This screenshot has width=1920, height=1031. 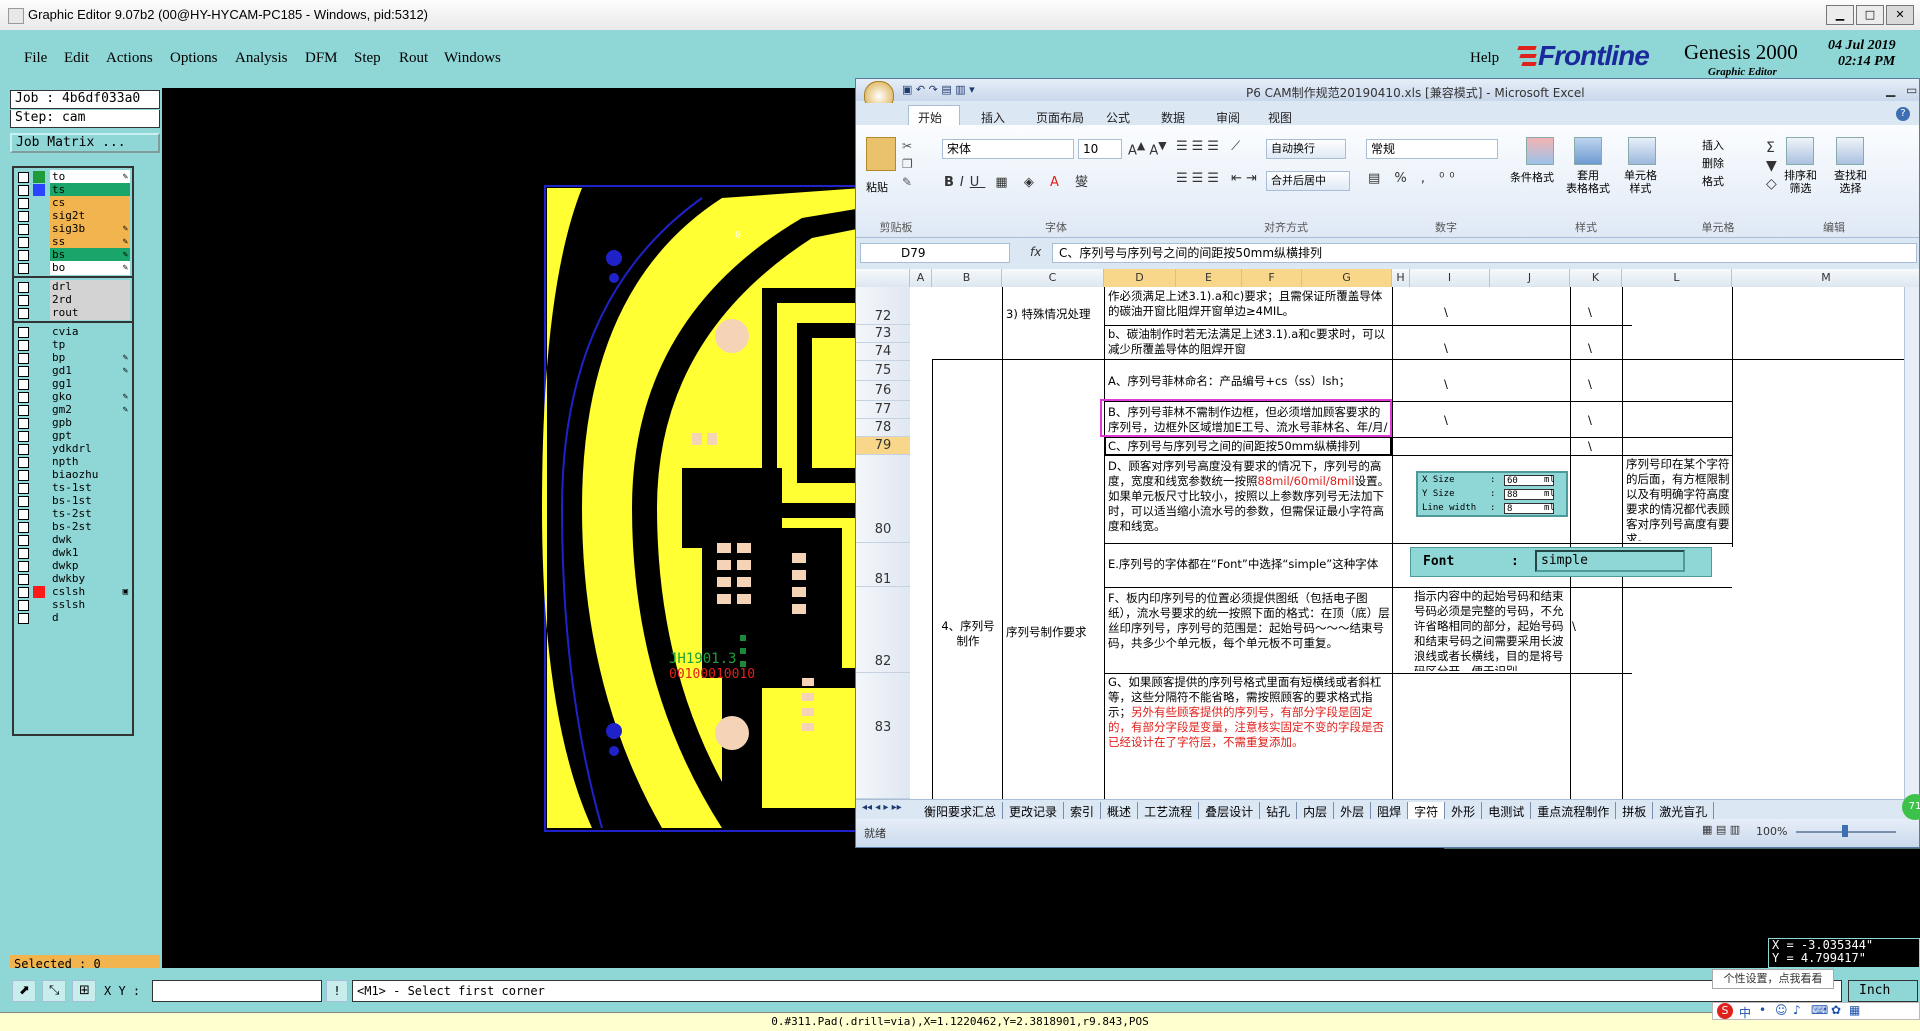 What do you see at coordinates (73, 255) in the screenshot?
I see `layer-row-bs: bs ✎` at bounding box center [73, 255].